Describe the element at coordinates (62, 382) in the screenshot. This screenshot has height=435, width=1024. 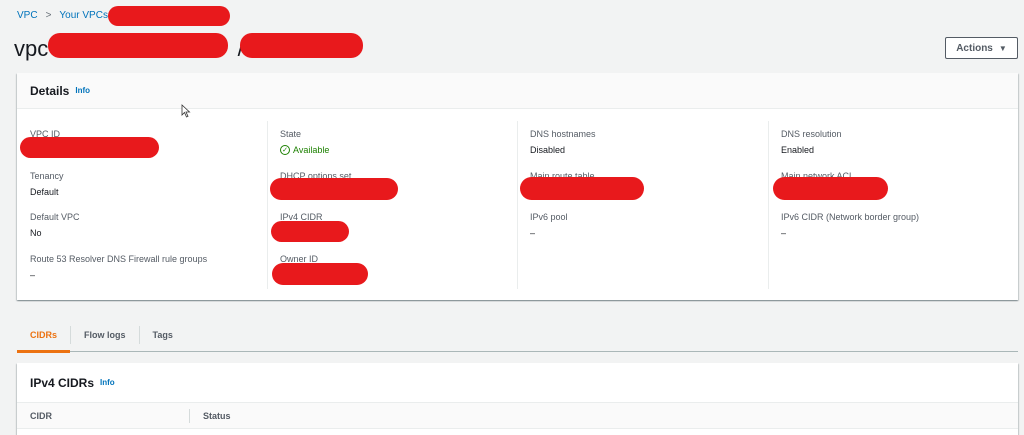
I see `ipv4-cidrs-title: IPv4 CIDRs` at that location.